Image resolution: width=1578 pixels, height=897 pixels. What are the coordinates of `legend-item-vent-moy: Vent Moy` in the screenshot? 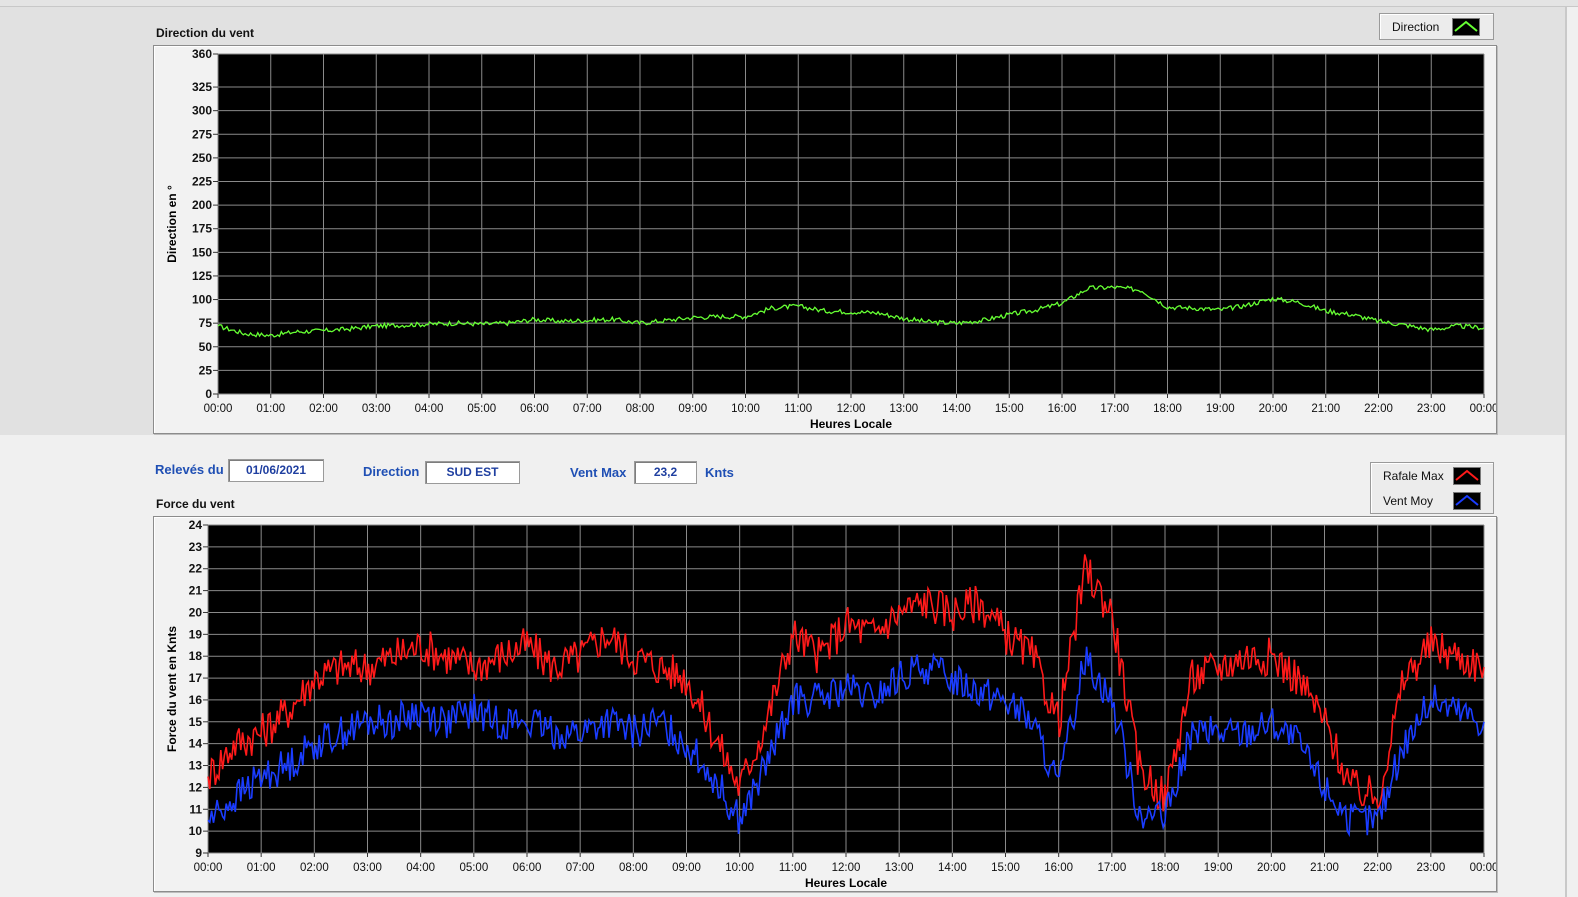 It's located at (1432, 500).